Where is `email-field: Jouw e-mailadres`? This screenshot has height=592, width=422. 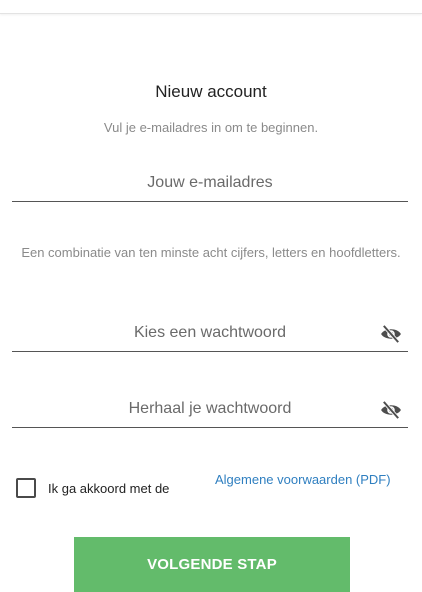 email-field: Jouw e-mailadres is located at coordinates (210, 182).